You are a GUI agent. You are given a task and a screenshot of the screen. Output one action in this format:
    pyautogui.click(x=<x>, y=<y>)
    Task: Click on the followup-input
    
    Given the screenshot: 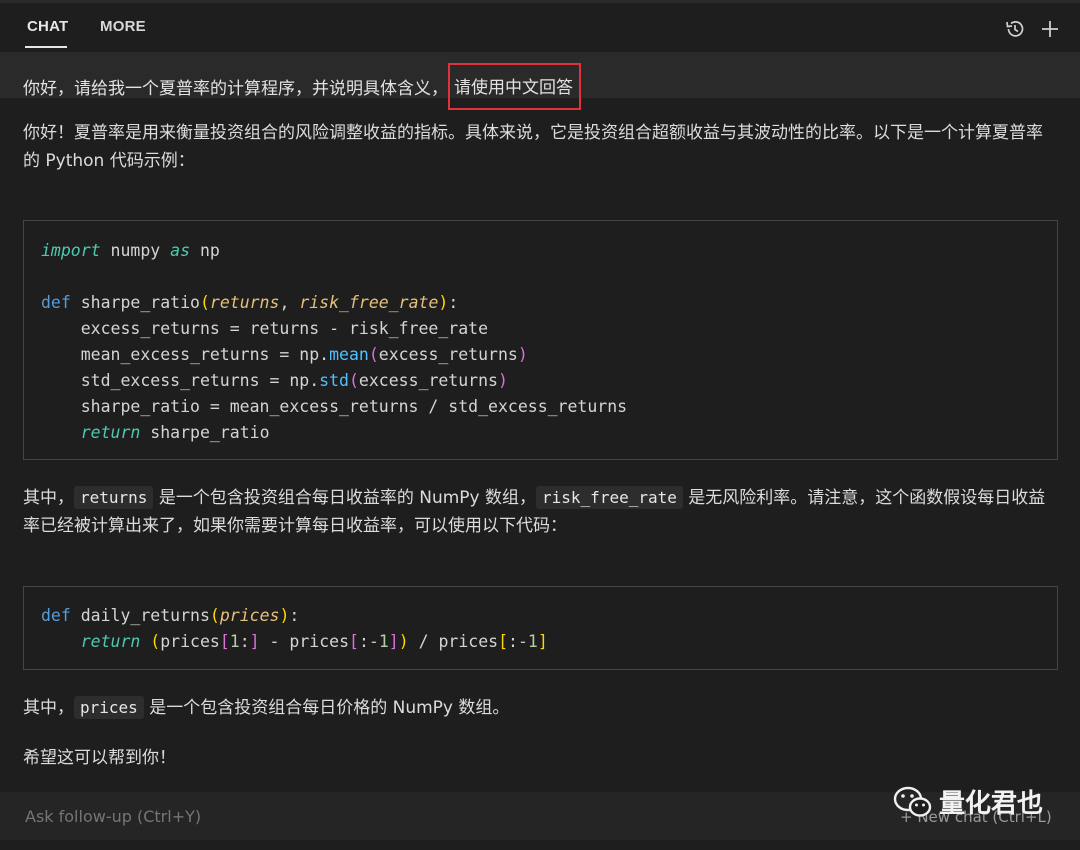 What is the action you would take?
    pyautogui.click(x=325, y=816)
    